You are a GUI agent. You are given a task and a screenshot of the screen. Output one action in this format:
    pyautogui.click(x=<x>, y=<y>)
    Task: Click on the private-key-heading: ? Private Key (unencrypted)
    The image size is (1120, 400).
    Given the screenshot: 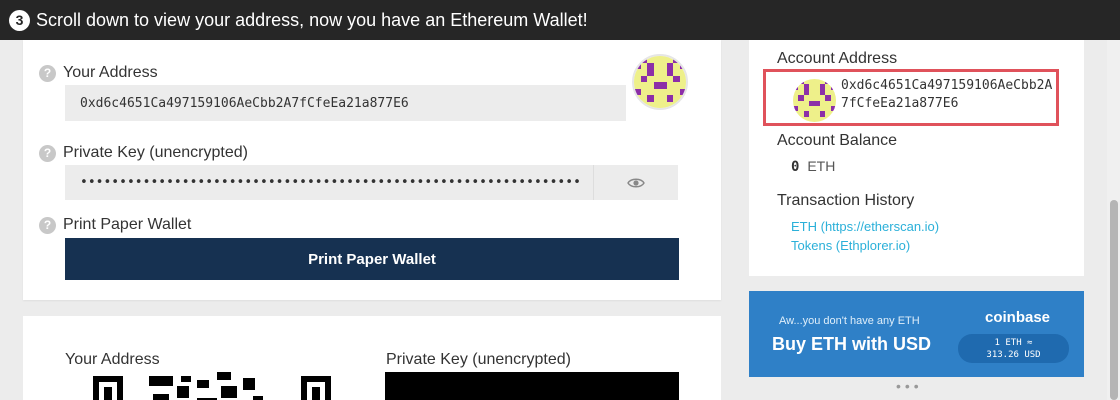 What is the action you would take?
    pyautogui.click(x=143, y=153)
    